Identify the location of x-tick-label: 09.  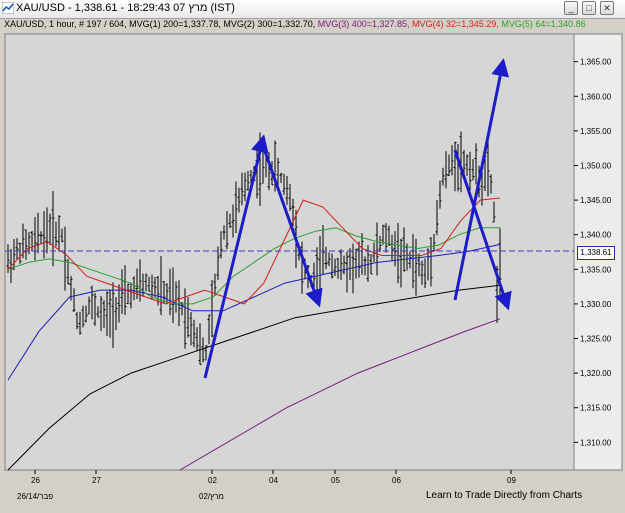
(511, 480).